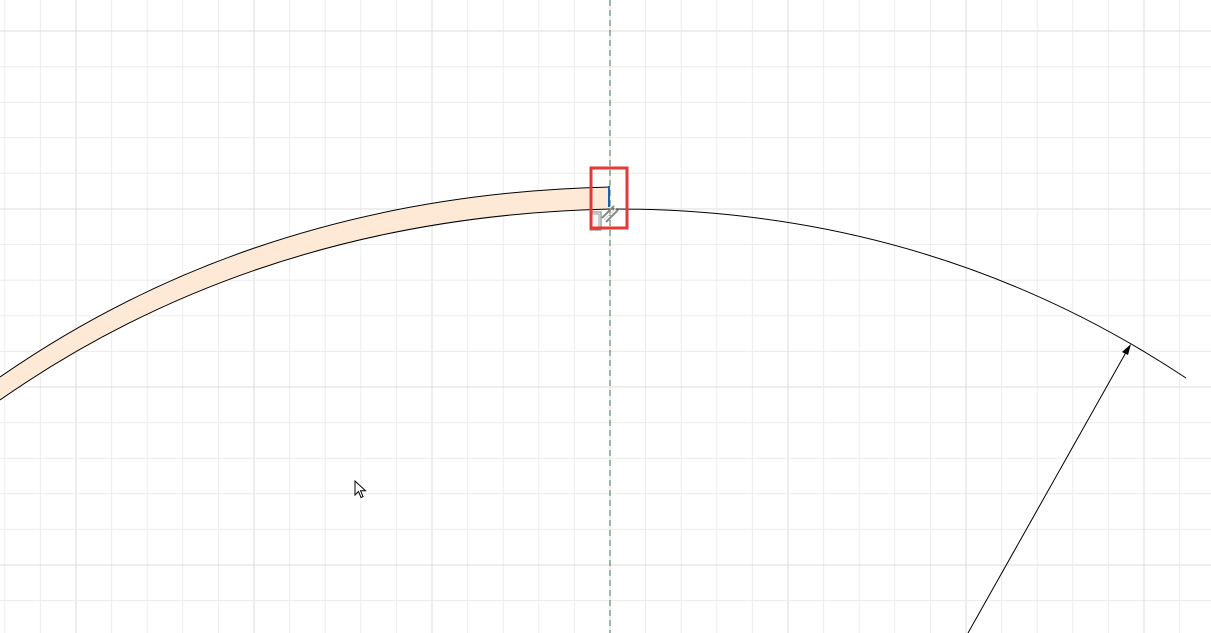 This screenshot has height=633, width=1211. Describe the element at coordinates (1126, 349) in the screenshot. I see `radius-dimension-arrowhead` at that location.